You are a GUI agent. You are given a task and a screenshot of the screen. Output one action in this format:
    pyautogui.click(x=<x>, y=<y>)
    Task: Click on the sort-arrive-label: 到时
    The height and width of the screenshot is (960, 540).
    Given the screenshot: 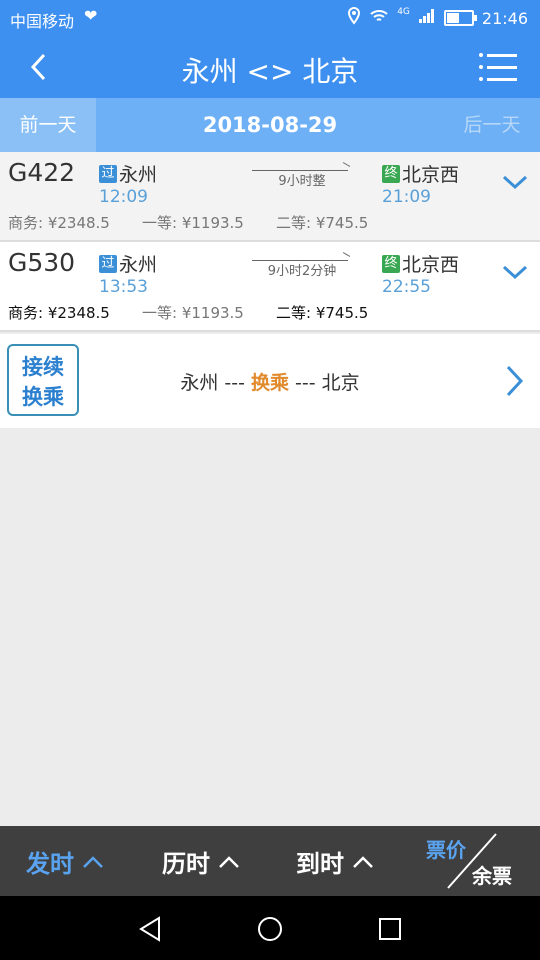 What is the action you would take?
    pyautogui.click(x=320, y=864)
    